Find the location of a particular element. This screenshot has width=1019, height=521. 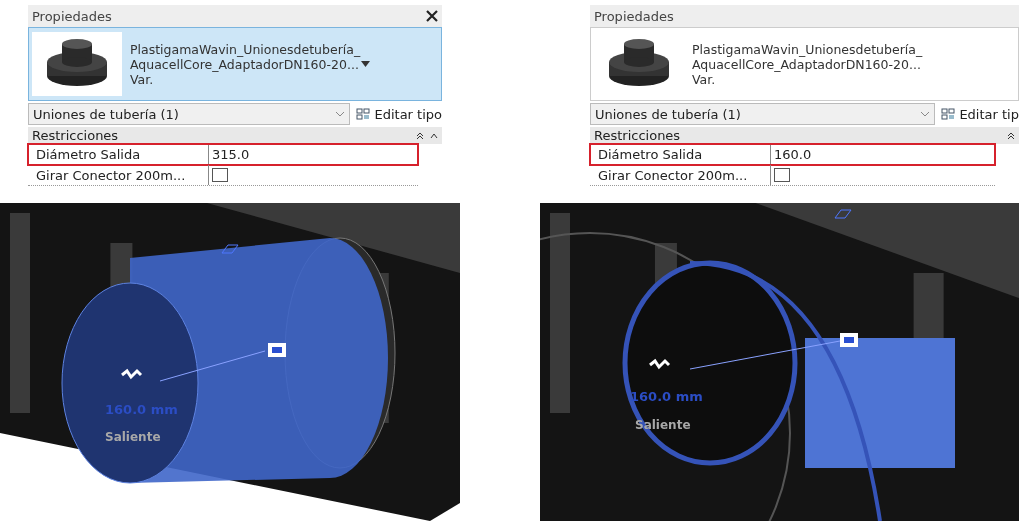

close-icon is located at coordinates (432, 16).